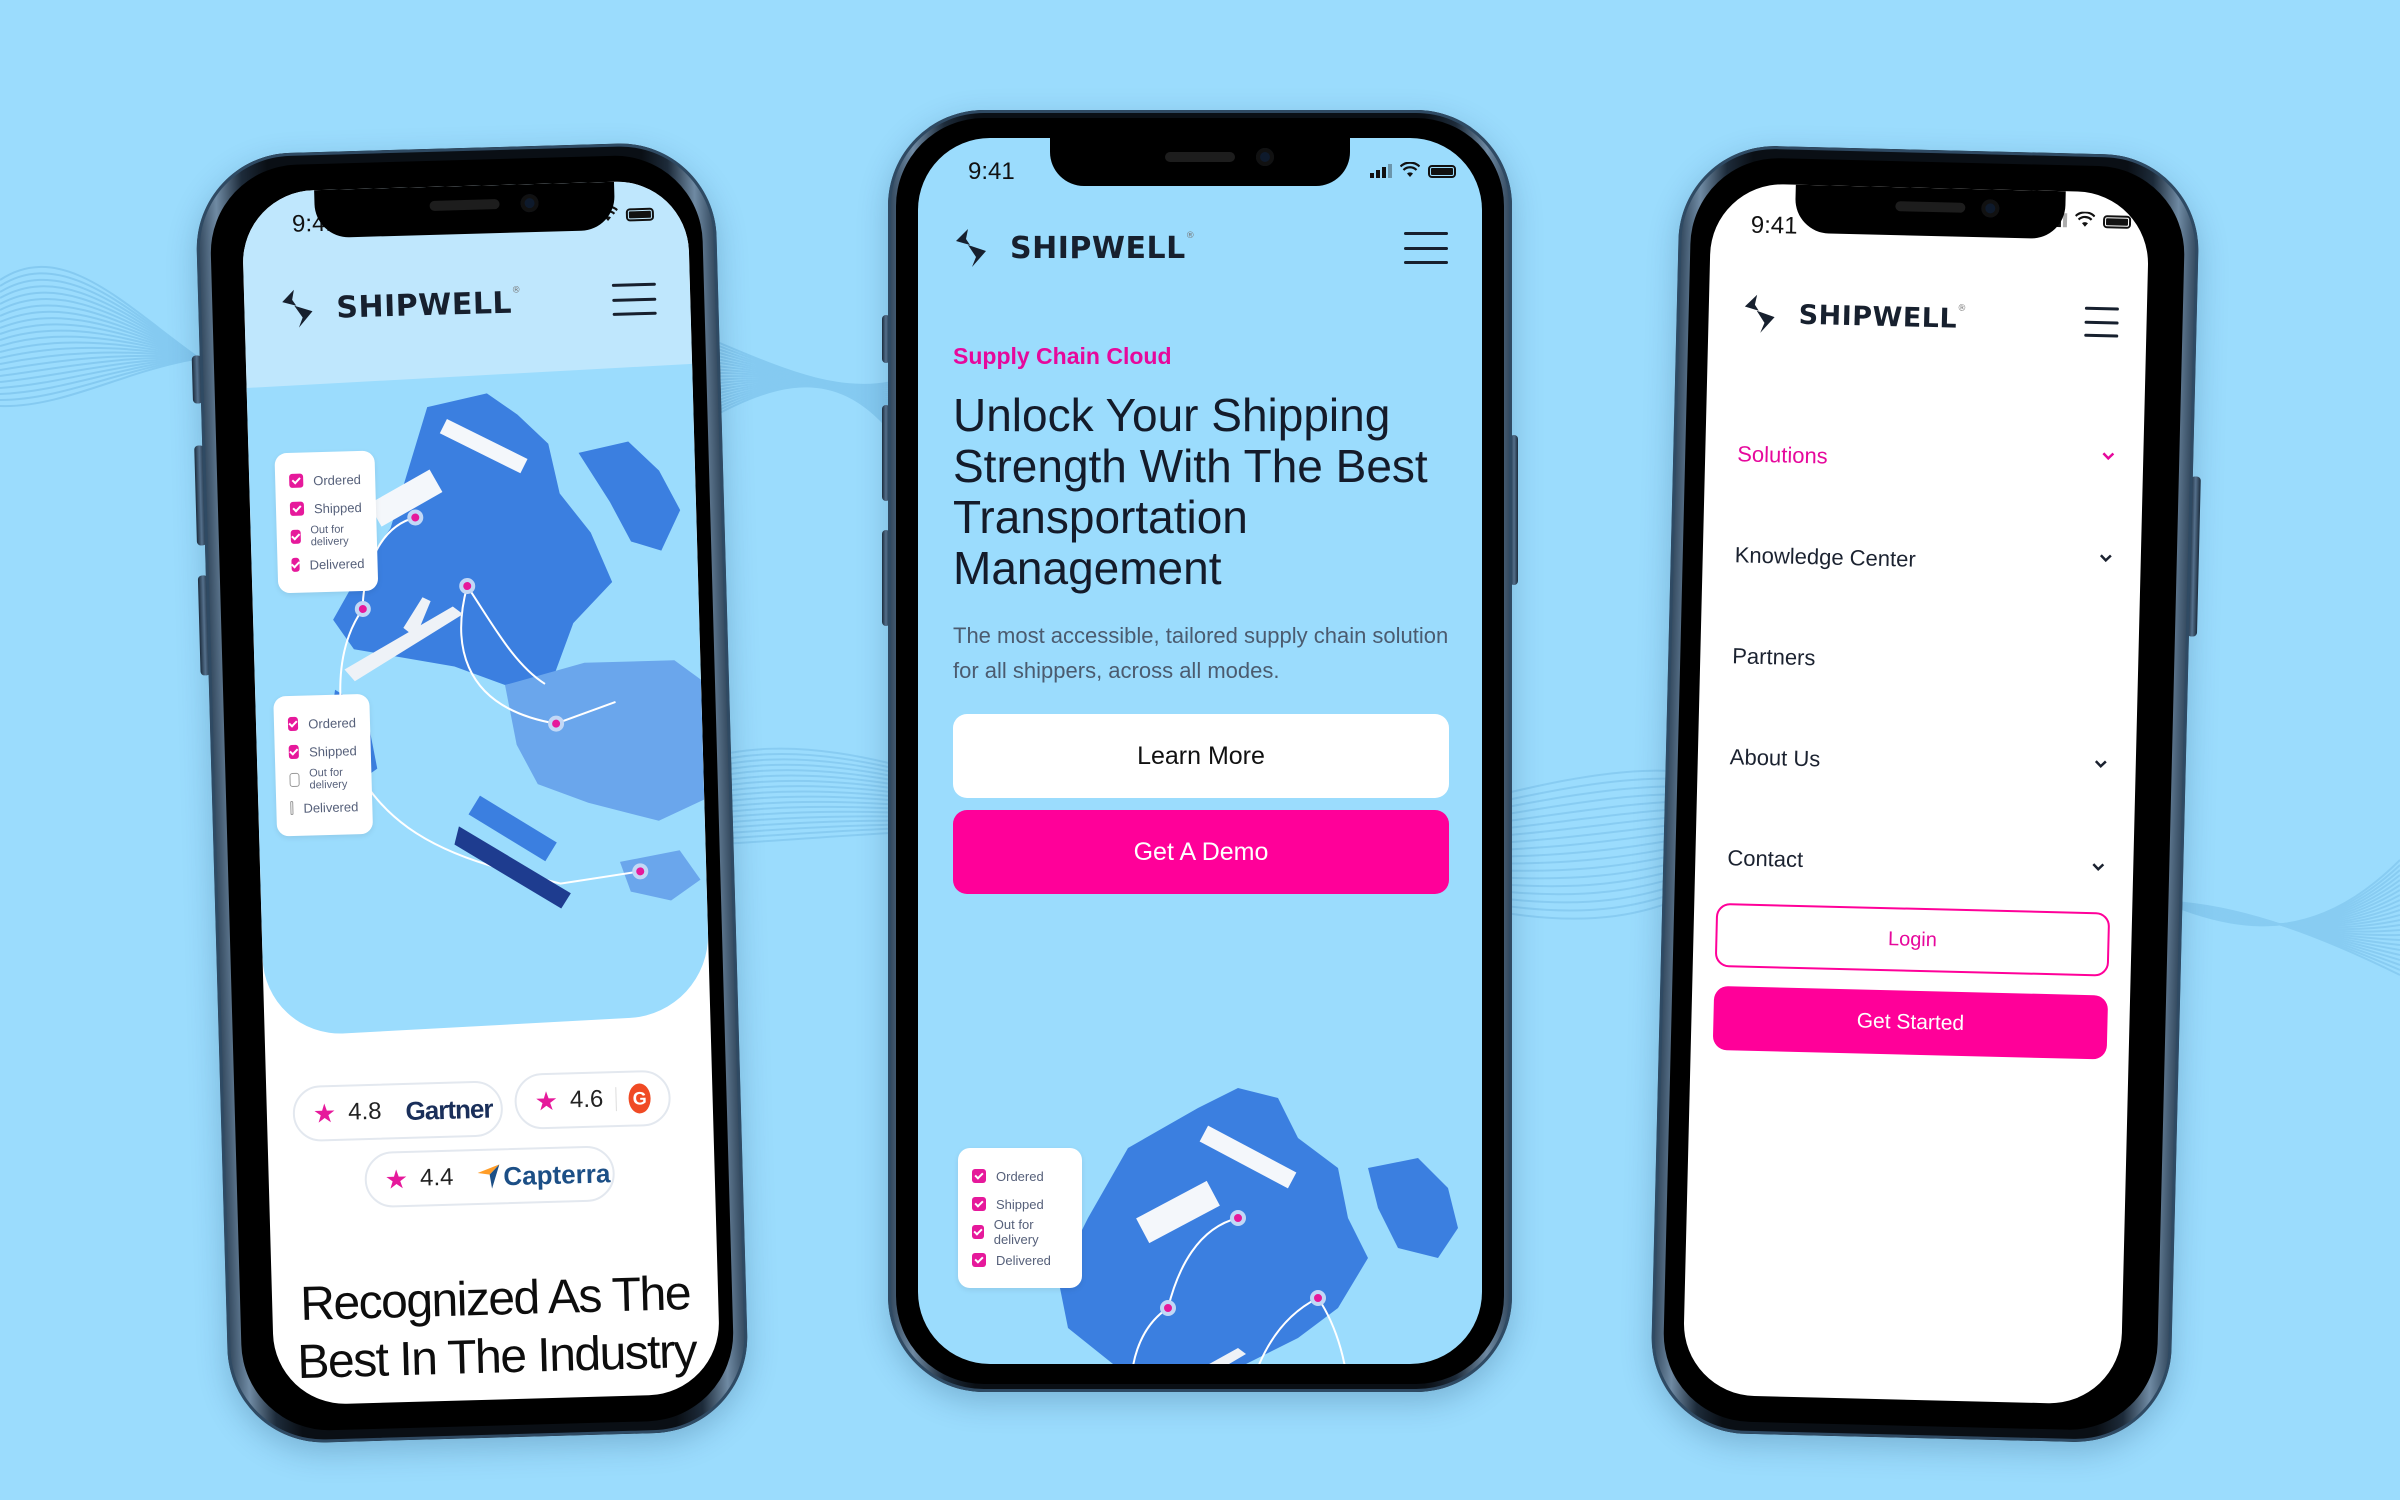 The width and height of the screenshot is (2400, 1500). Describe the element at coordinates (586, 1099) in the screenshot. I see `rating-score: 4.6` at that location.